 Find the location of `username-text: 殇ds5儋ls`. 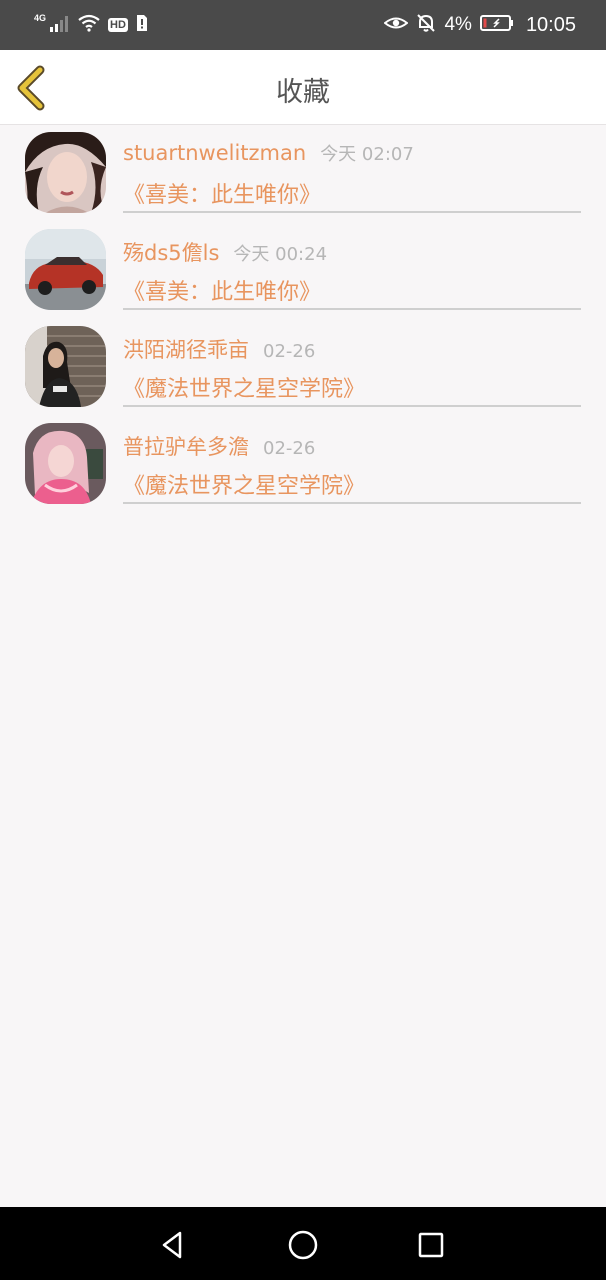

username-text: 殇ds5儋ls is located at coordinates (171, 253).